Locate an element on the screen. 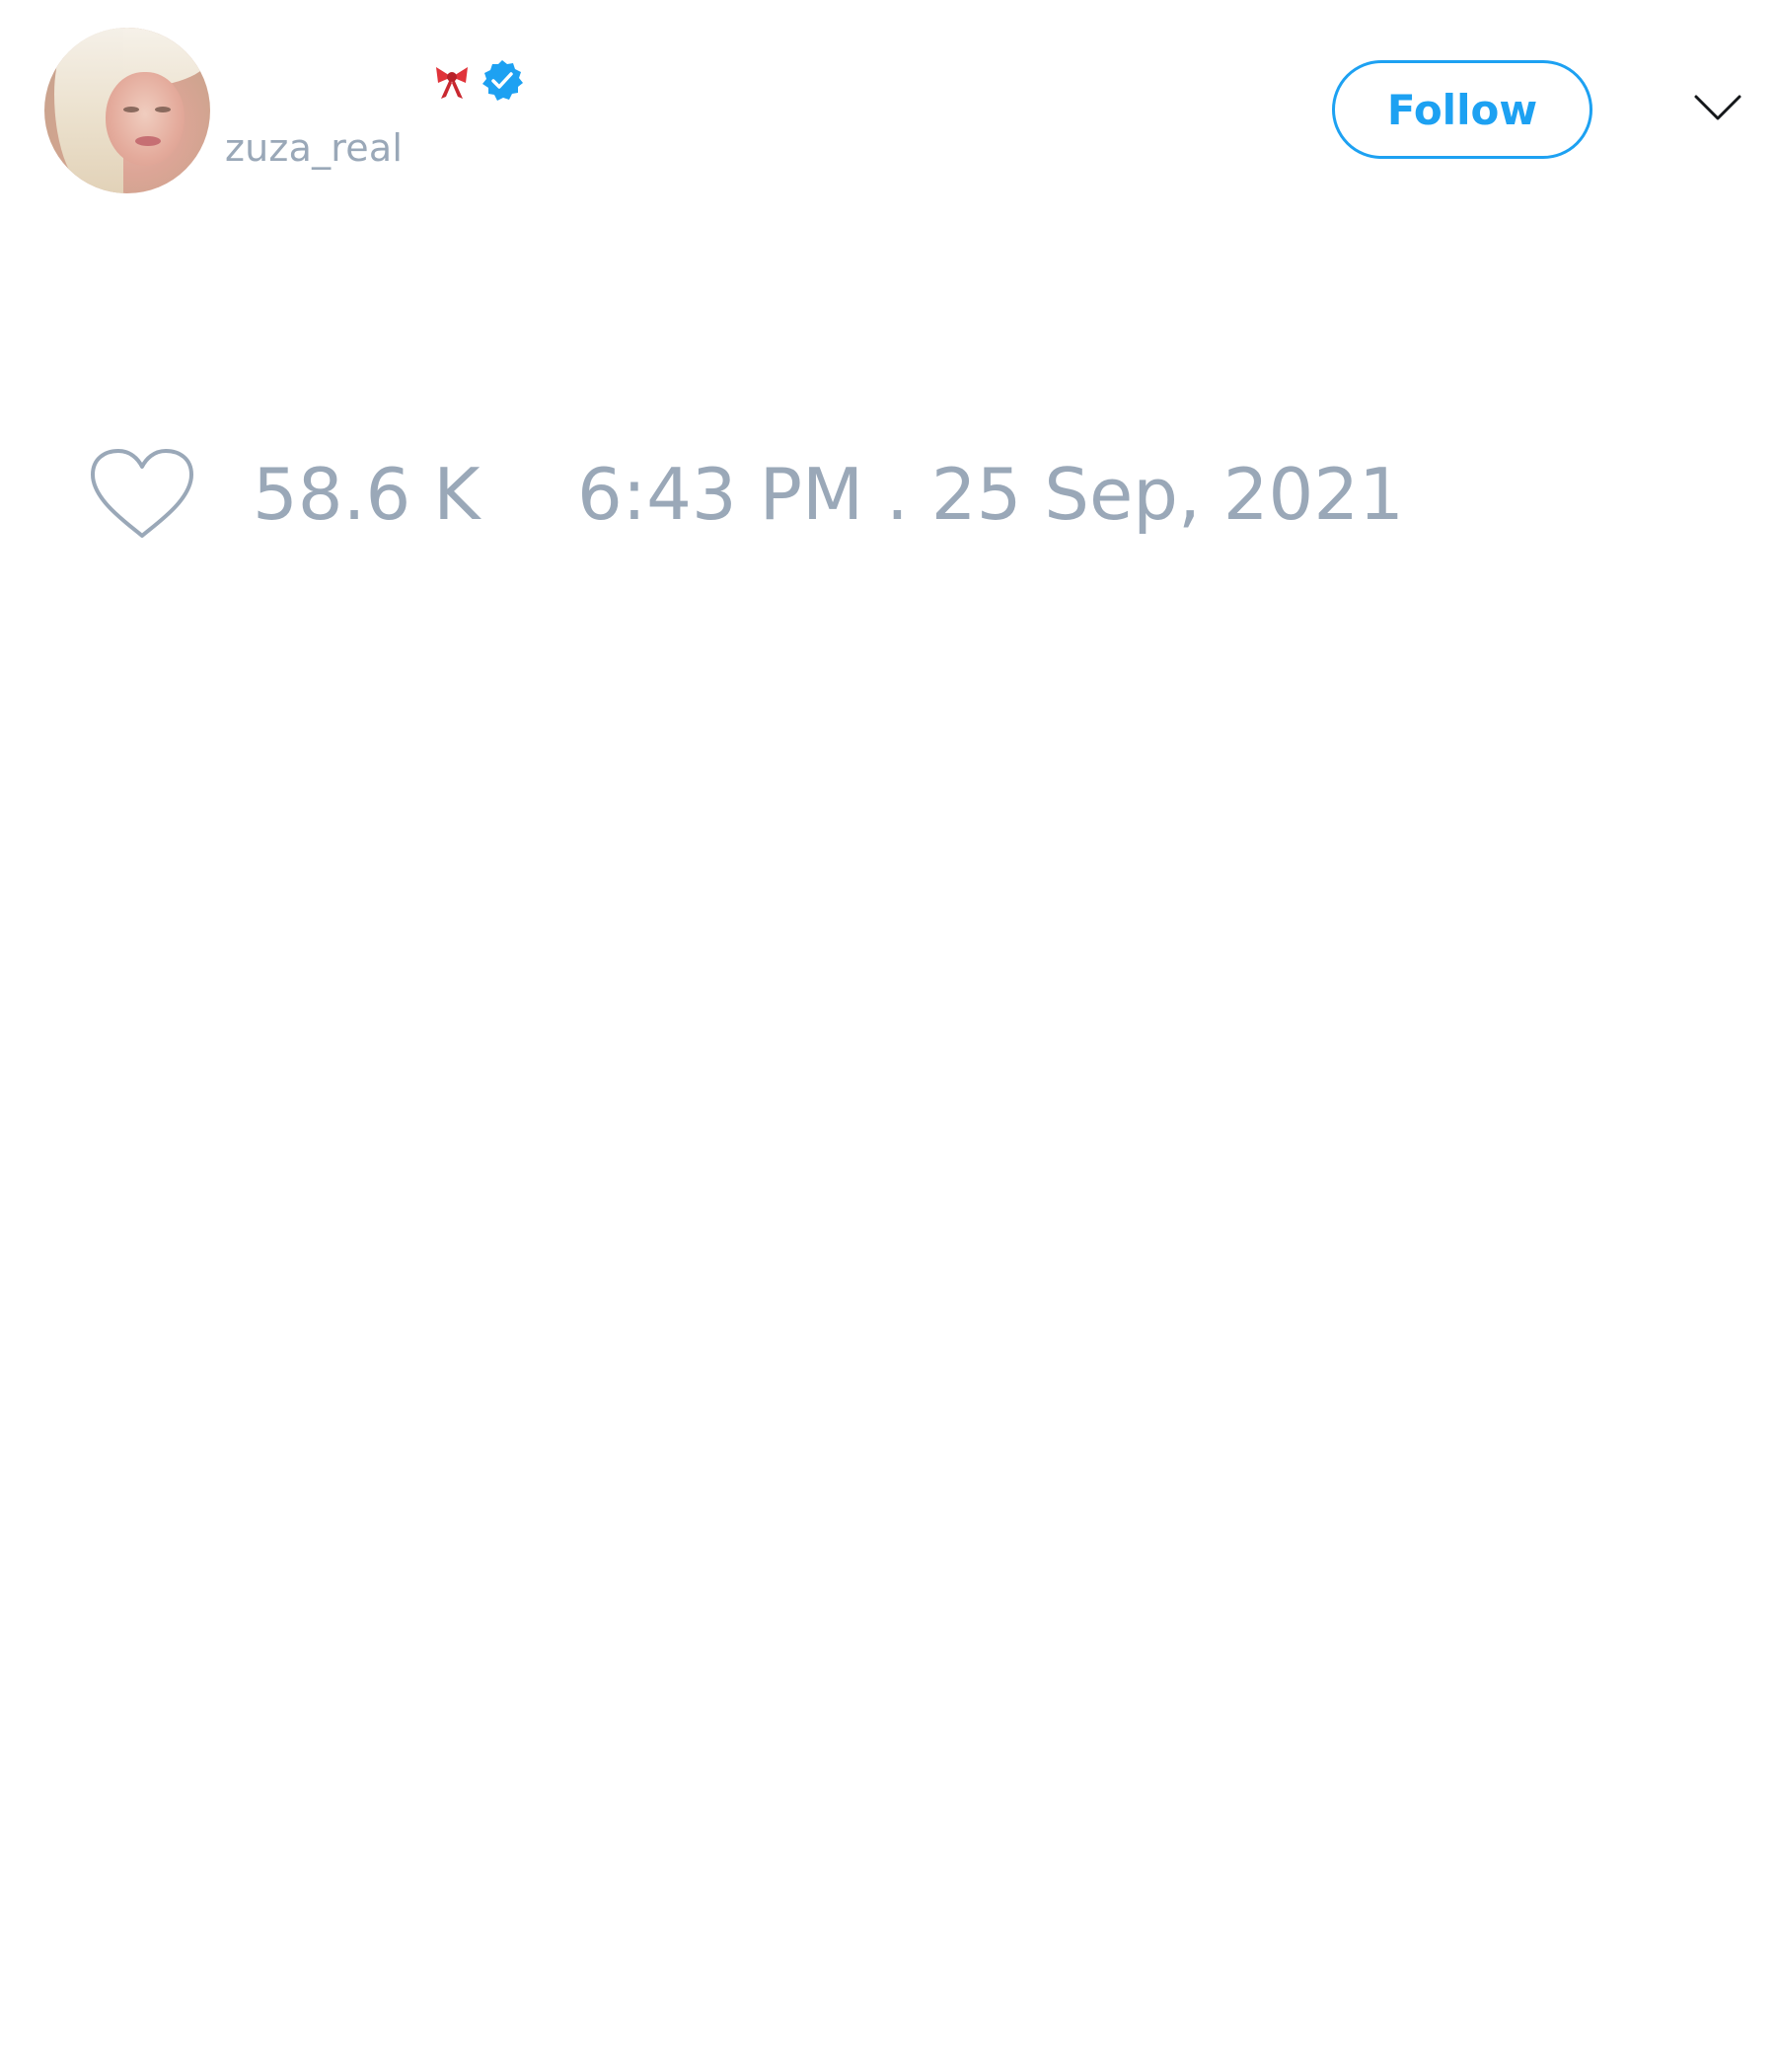  follow-button: Follow is located at coordinates (1462, 110).